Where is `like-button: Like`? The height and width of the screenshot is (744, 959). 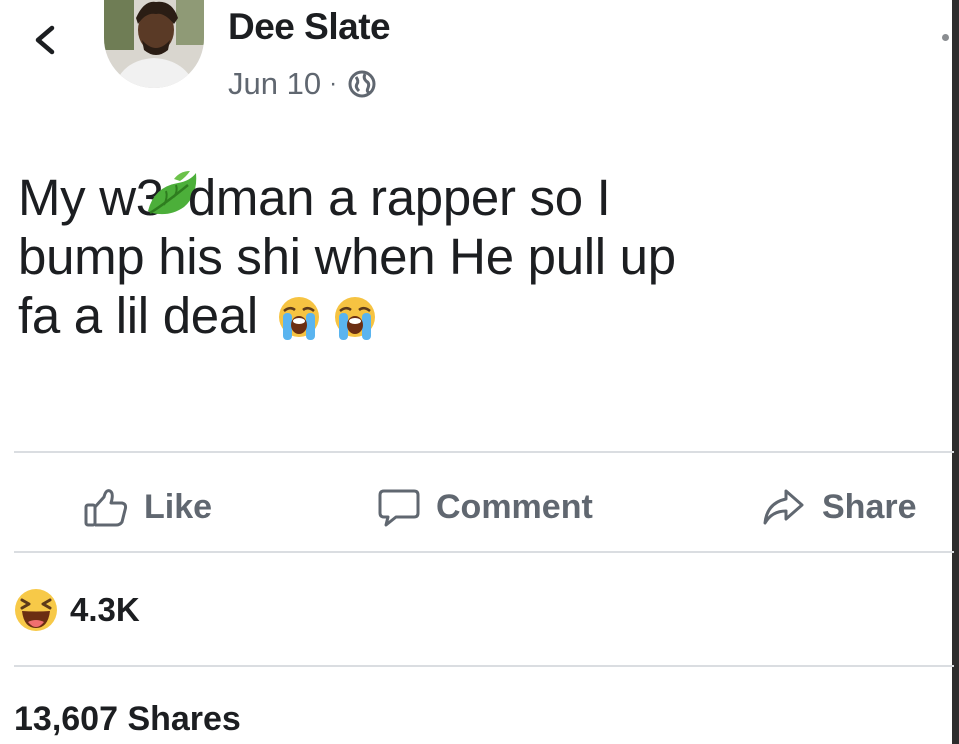
like-button: Like is located at coordinates (147, 507).